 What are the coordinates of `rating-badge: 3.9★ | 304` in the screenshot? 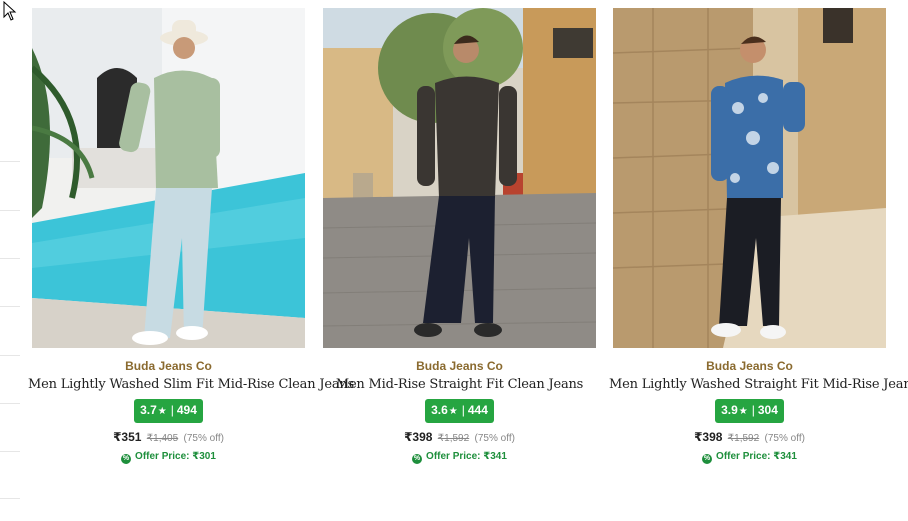 It's located at (749, 411).